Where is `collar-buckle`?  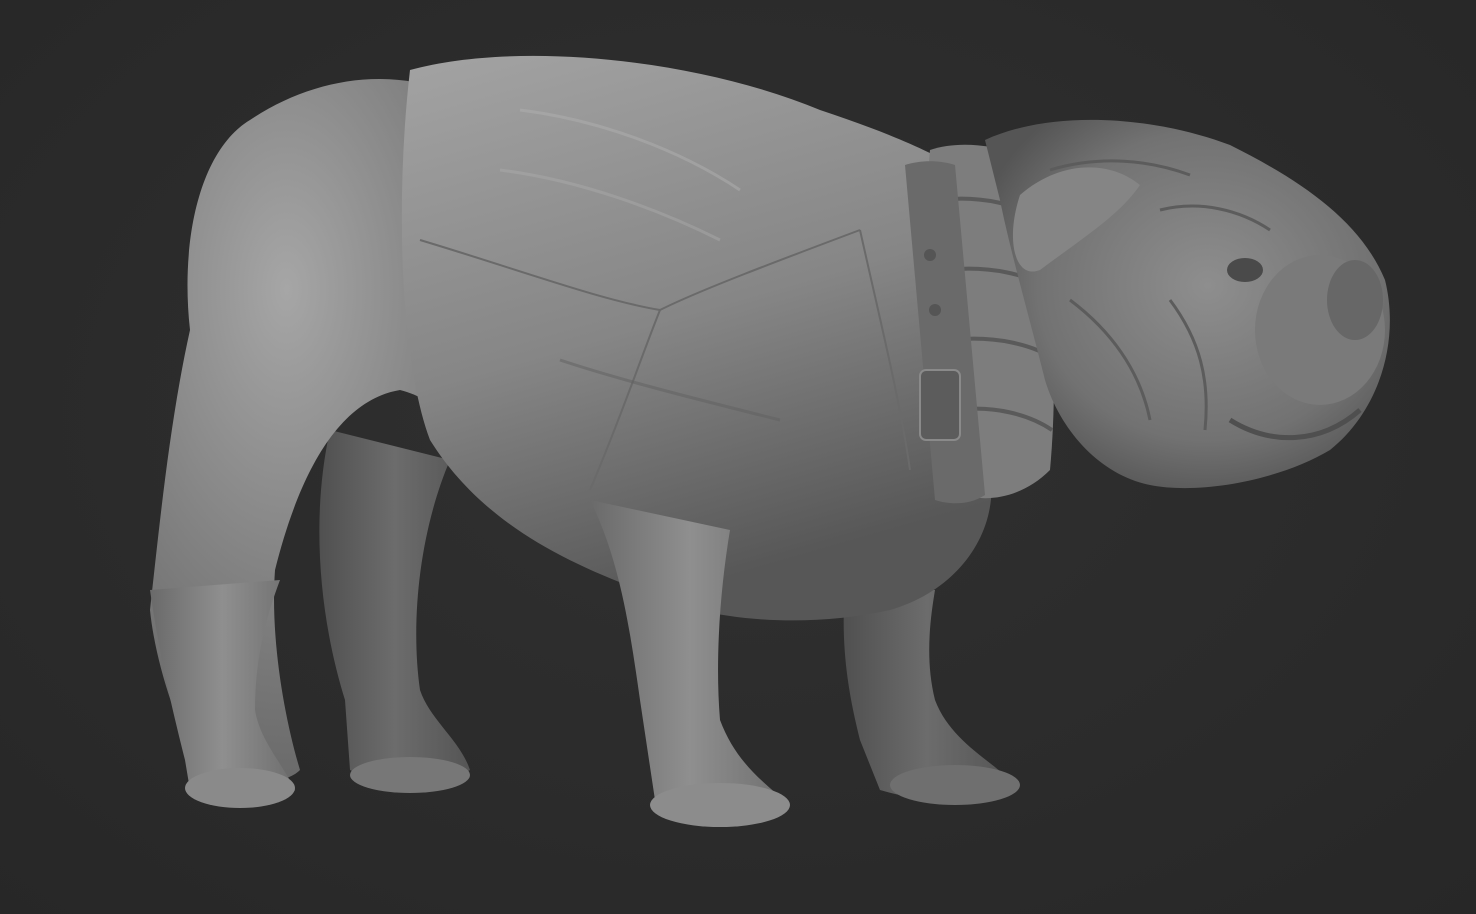 collar-buckle is located at coordinates (940, 405).